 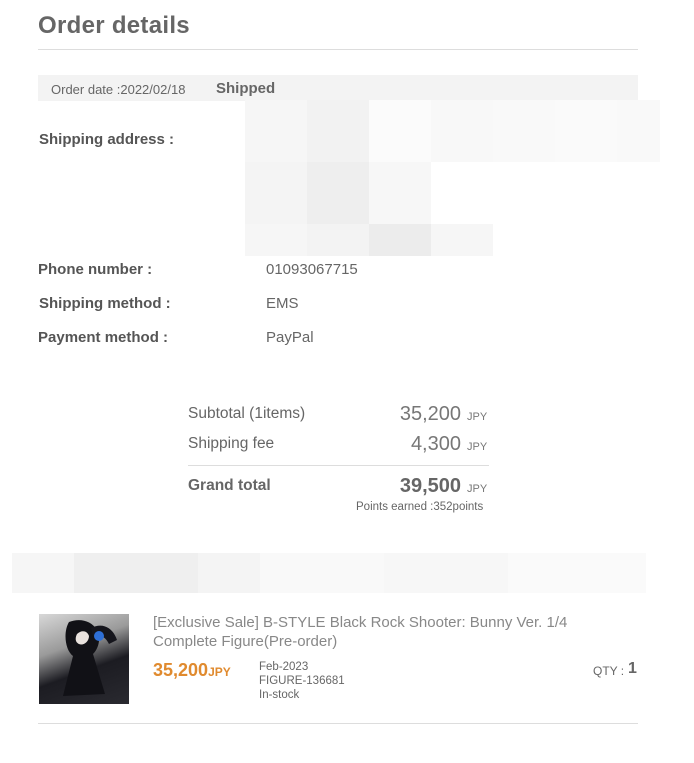 What do you see at coordinates (90, 658) in the screenshot?
I see `figure-silhouette-icon` at bounding box center [90, 658].